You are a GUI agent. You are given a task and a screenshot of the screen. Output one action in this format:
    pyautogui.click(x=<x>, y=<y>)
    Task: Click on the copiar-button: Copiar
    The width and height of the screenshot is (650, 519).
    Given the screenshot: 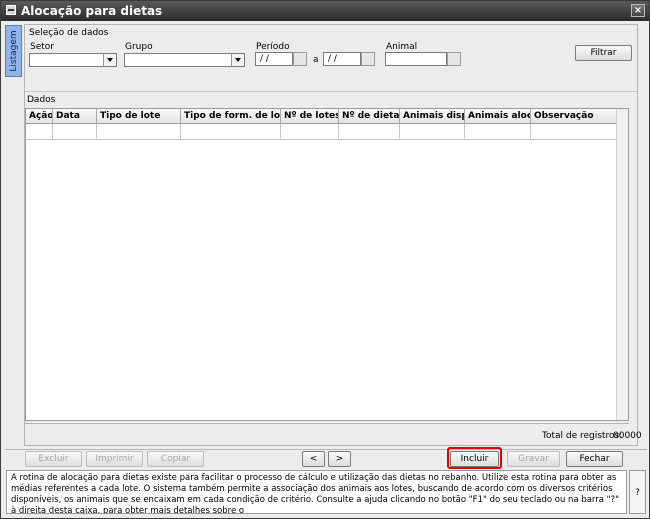 What is the action you would take?
    pyautogui.click(x=175, y=459)
    